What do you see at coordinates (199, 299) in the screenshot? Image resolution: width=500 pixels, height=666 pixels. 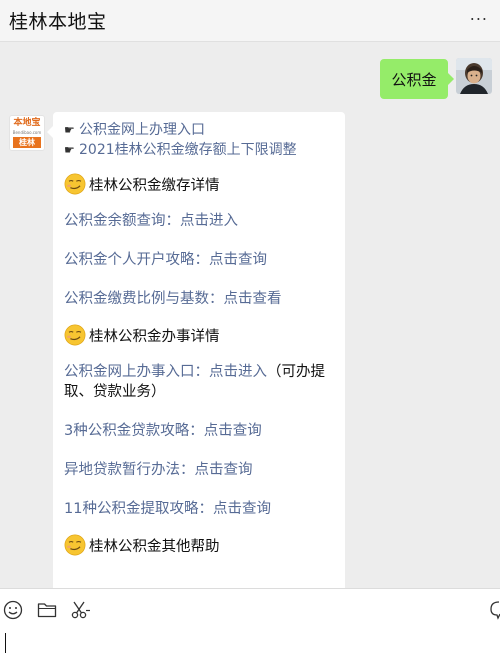 I see `link-contribution-ratio: 公积金缴费比例与基数：点击查看` at bounding box center [199, 299].